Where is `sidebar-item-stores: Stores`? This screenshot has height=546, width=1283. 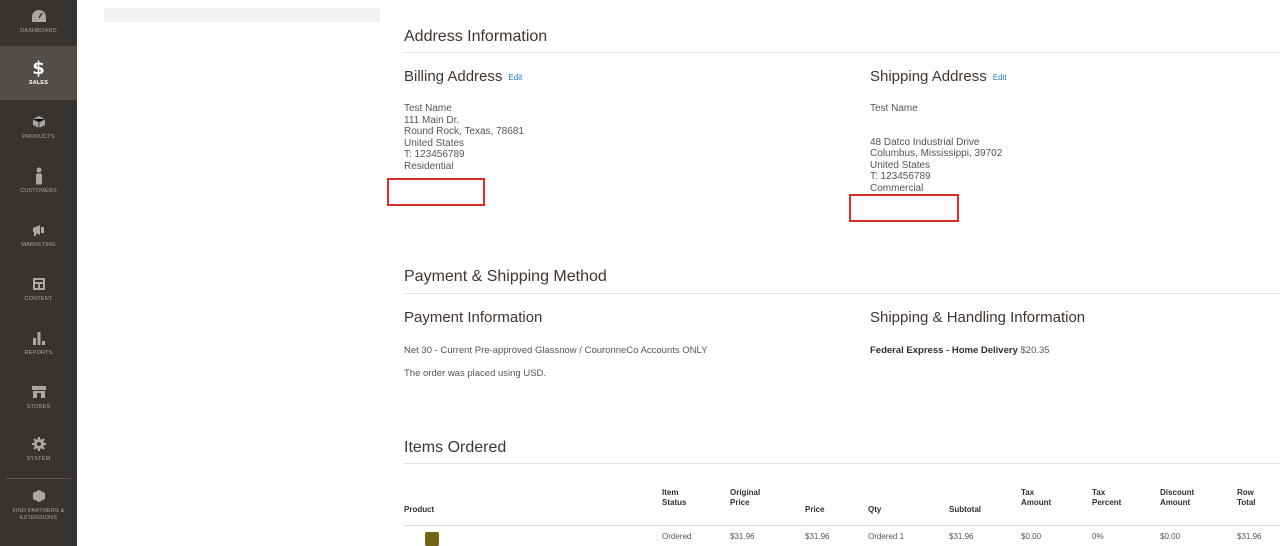
sidebar-item-stores: Stores is located at coordinates (38, 400).